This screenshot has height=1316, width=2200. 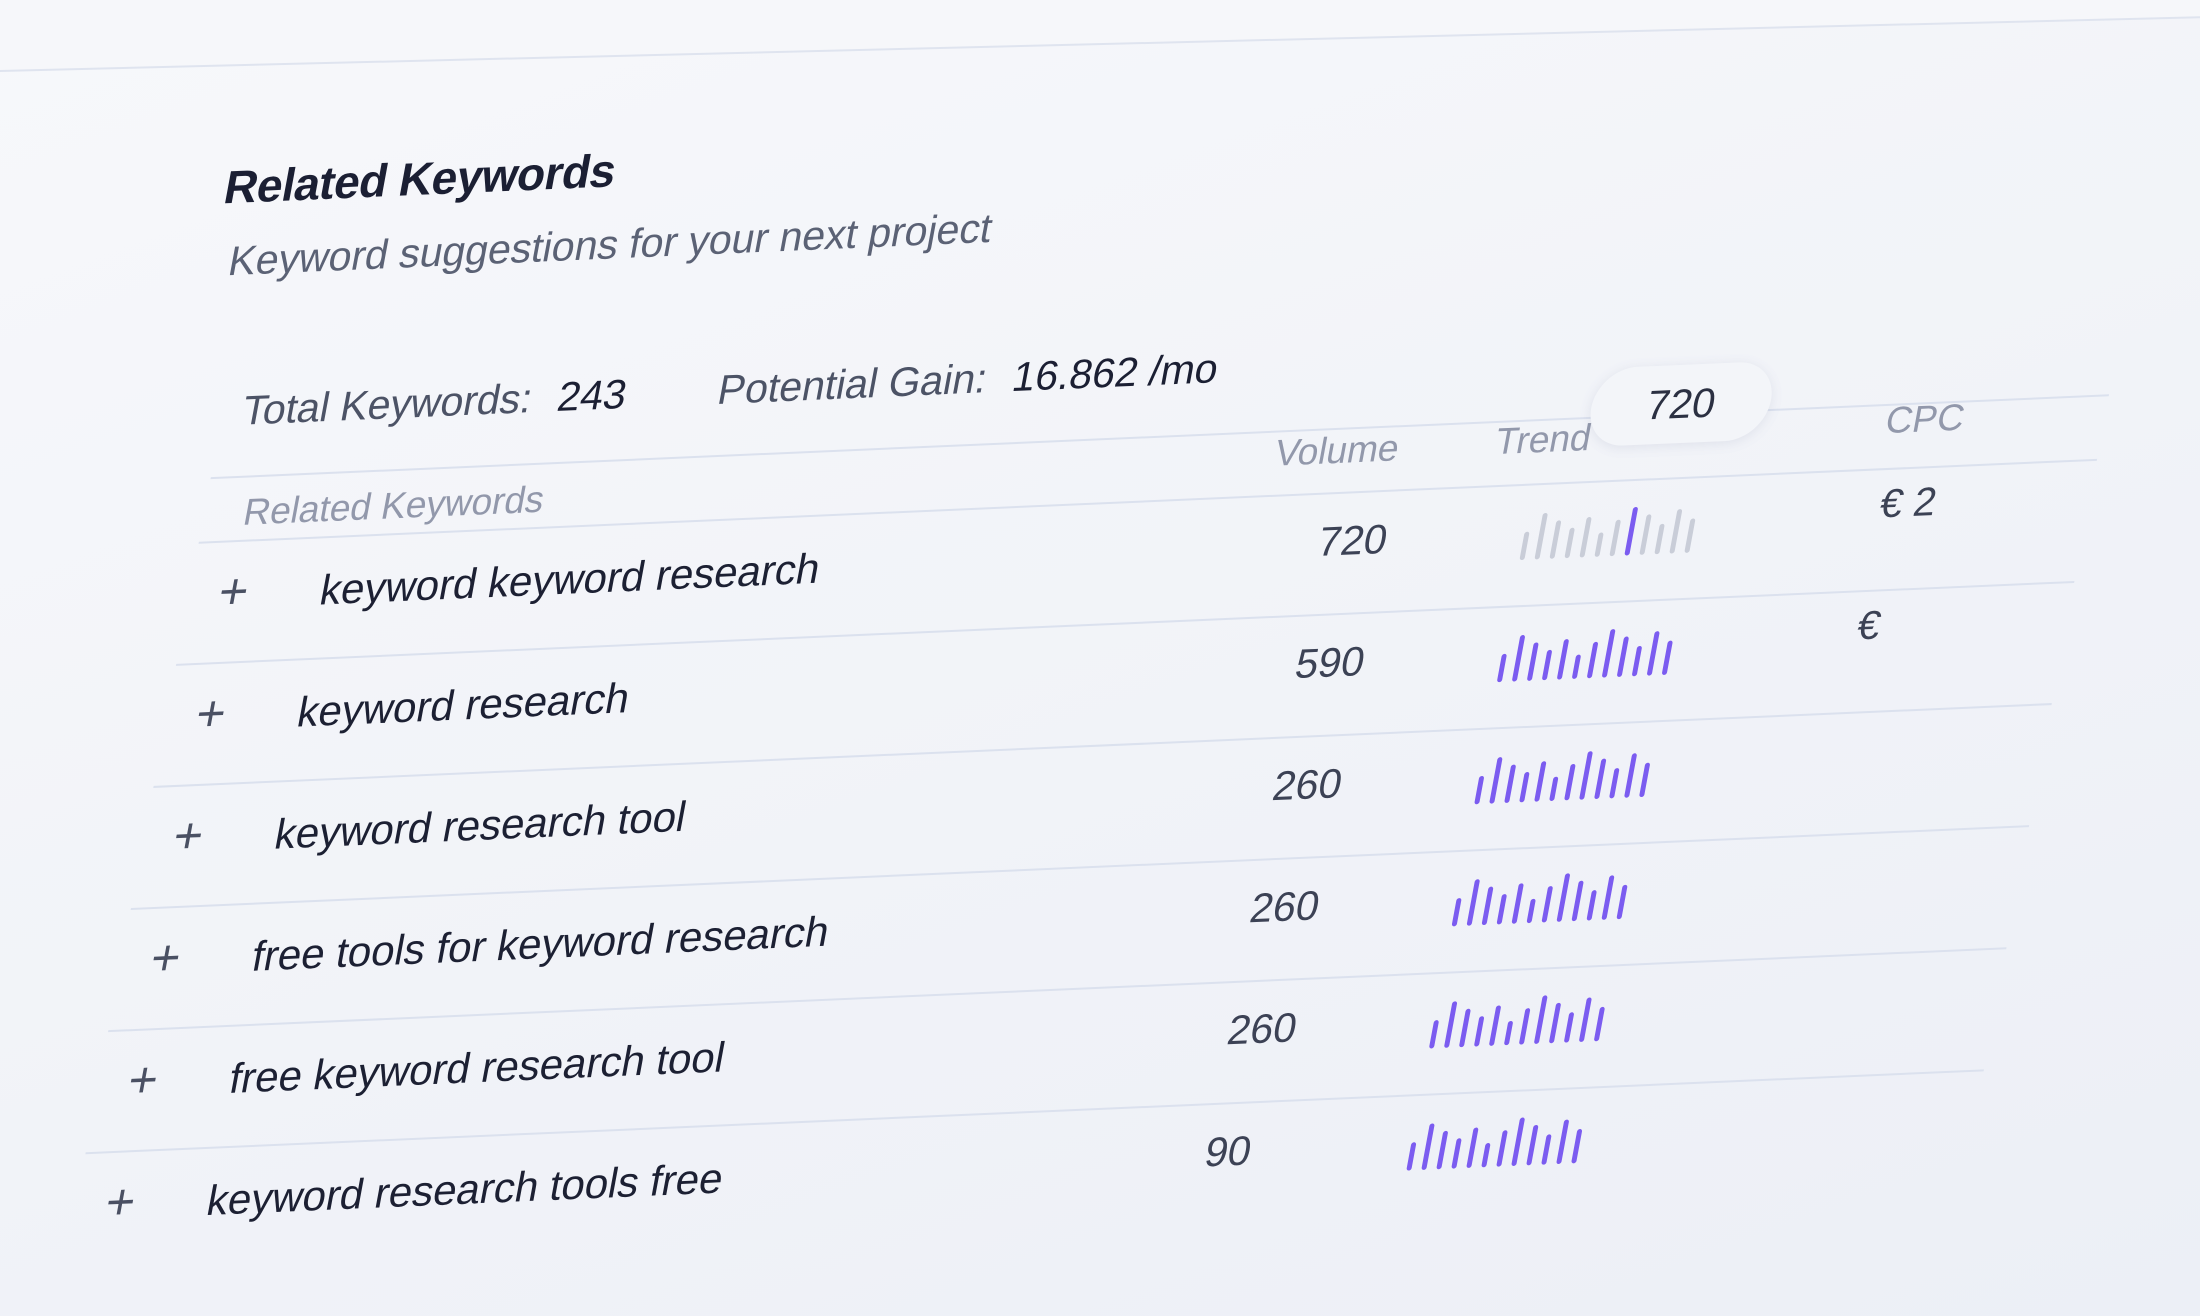 I want to click on column-header-cpc: CPC, so click(x=1925, y=419).